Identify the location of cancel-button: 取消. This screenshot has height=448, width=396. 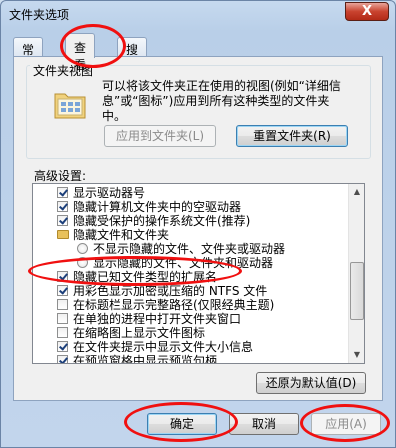
(264, 424).